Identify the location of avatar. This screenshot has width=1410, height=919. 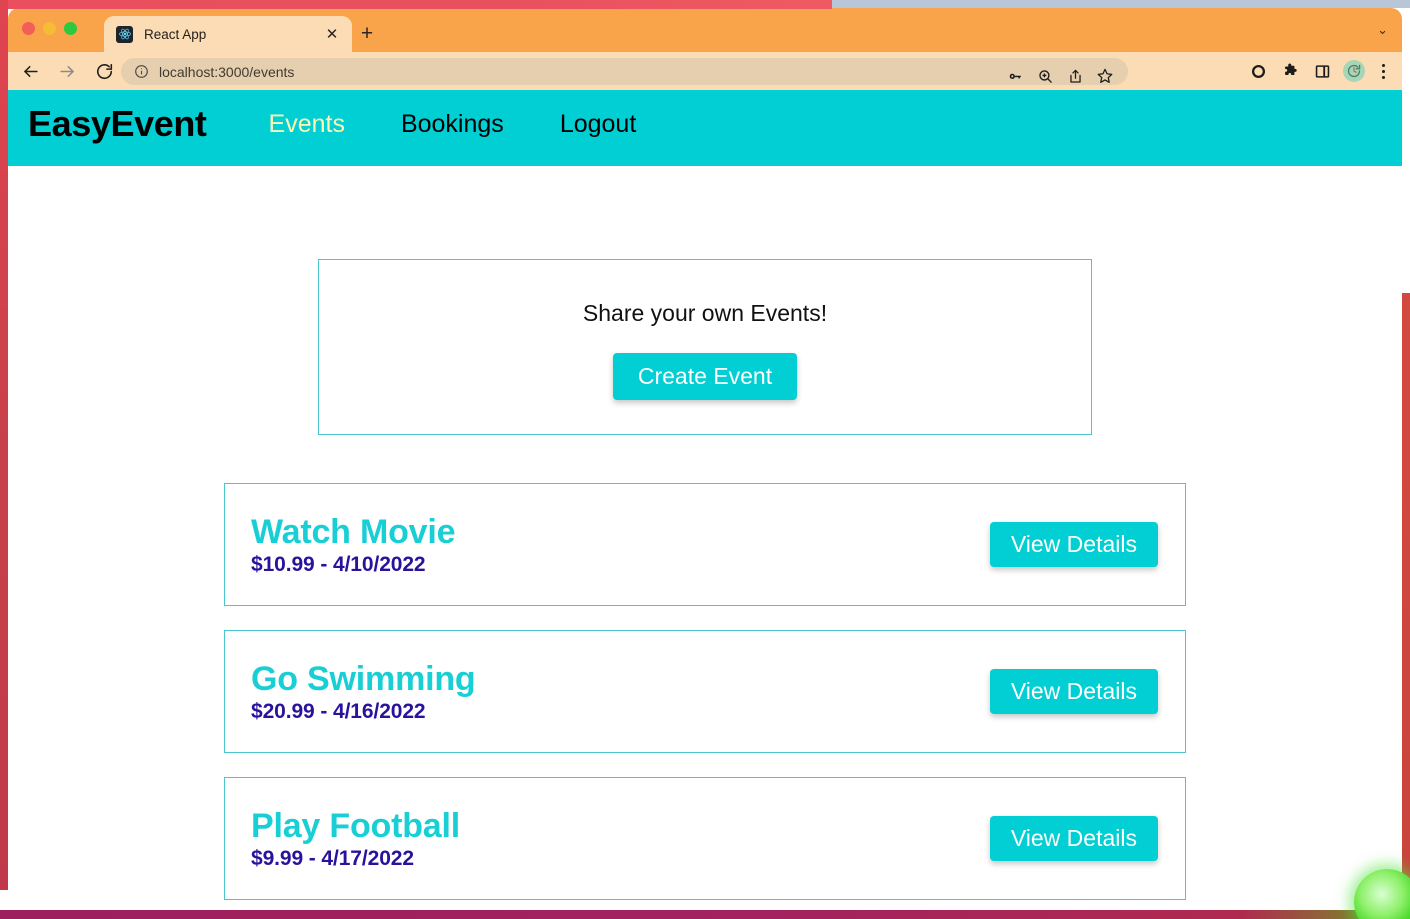
(1354, 71).